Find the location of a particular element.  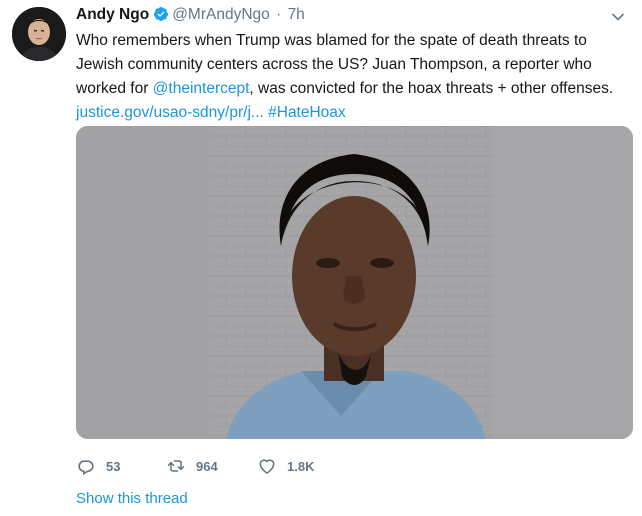

verified-badge-icon is located at coordinates (161, 14).